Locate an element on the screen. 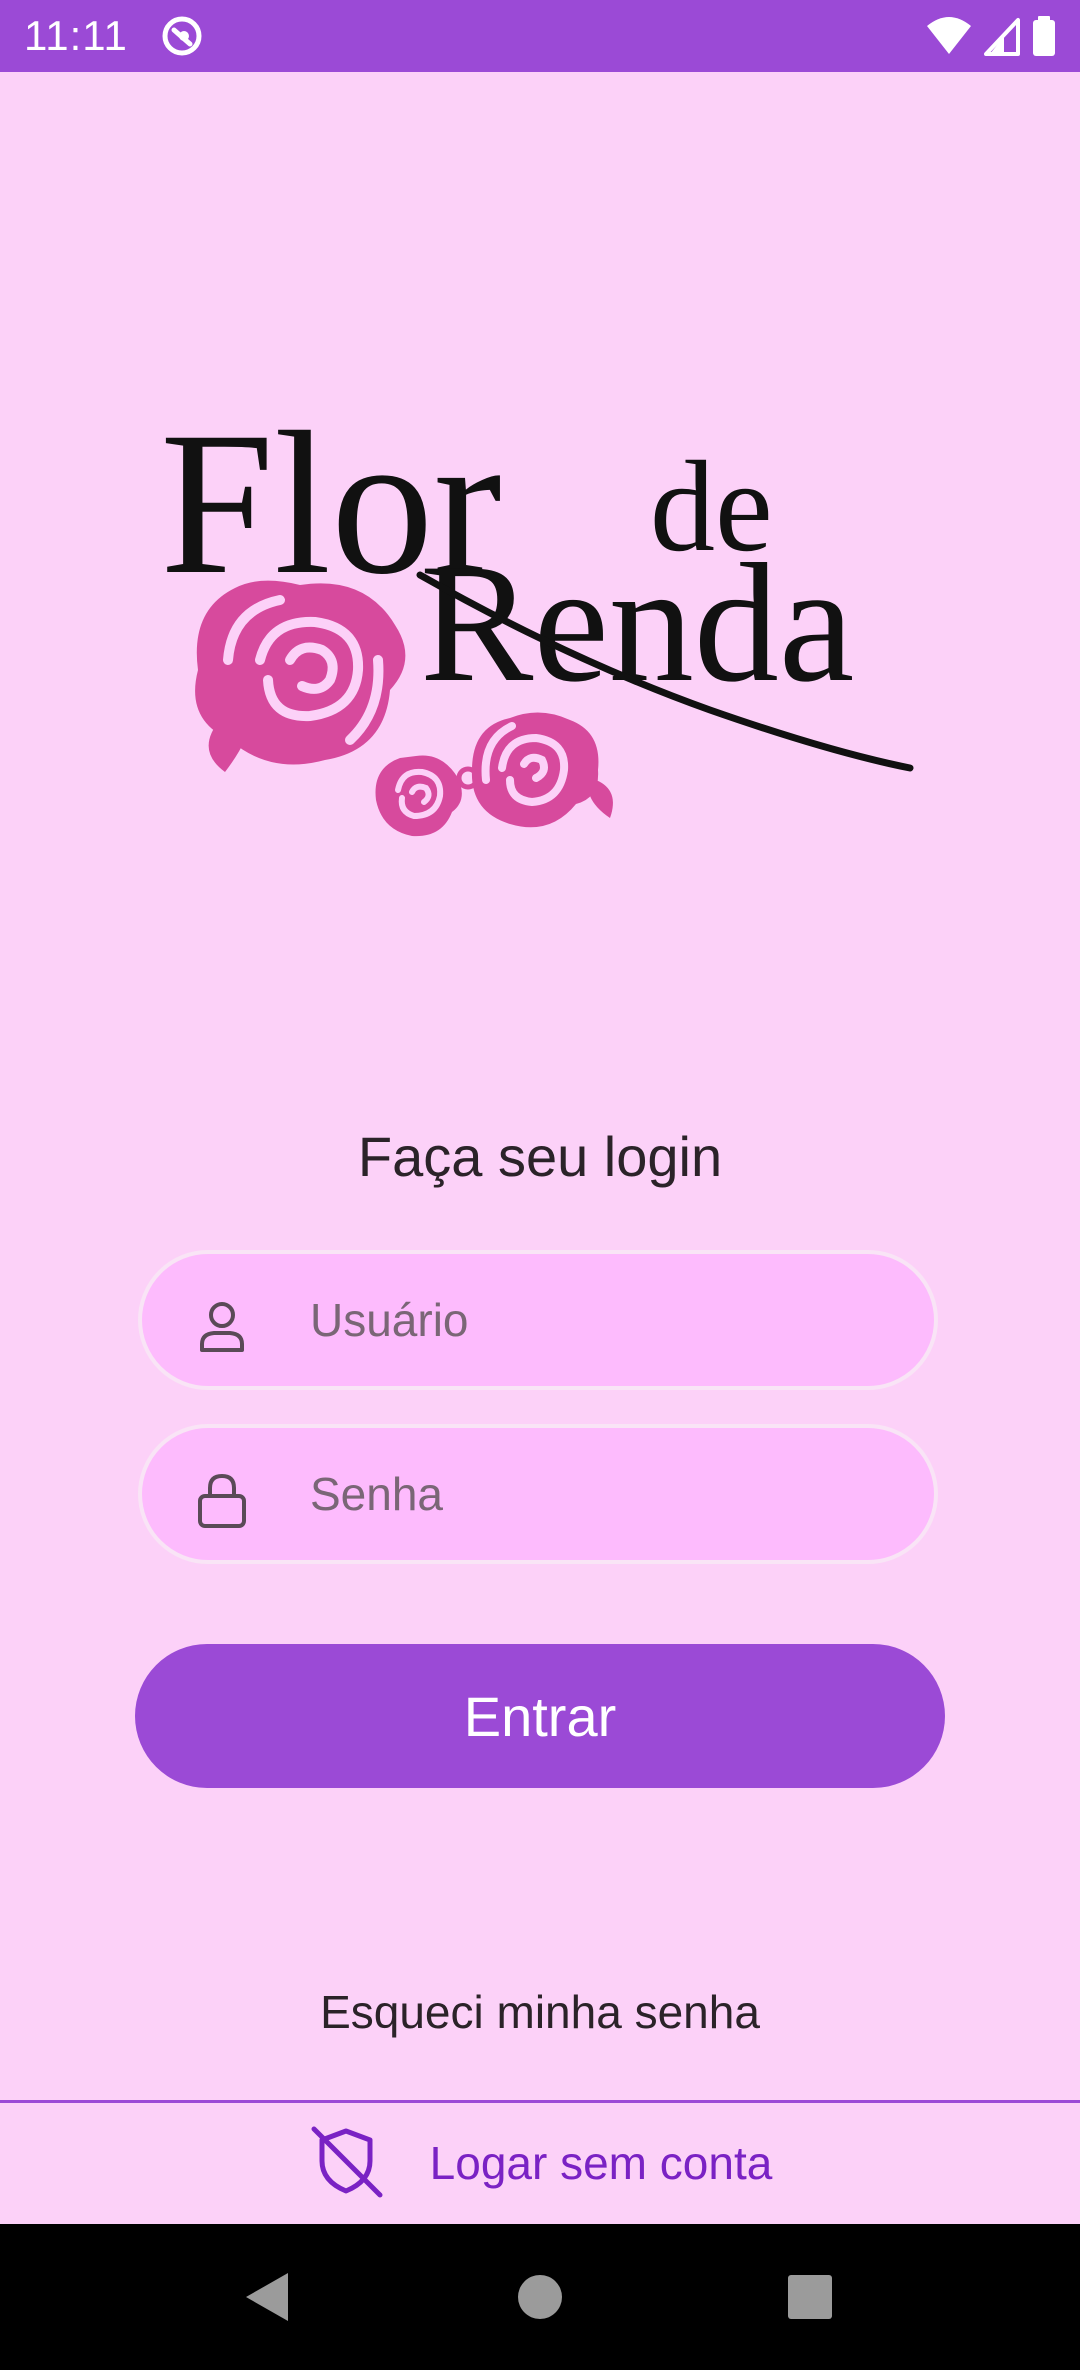 The height and width of the screenshot is (2370, 1080). system-icons is located at coordinates (989, 38).